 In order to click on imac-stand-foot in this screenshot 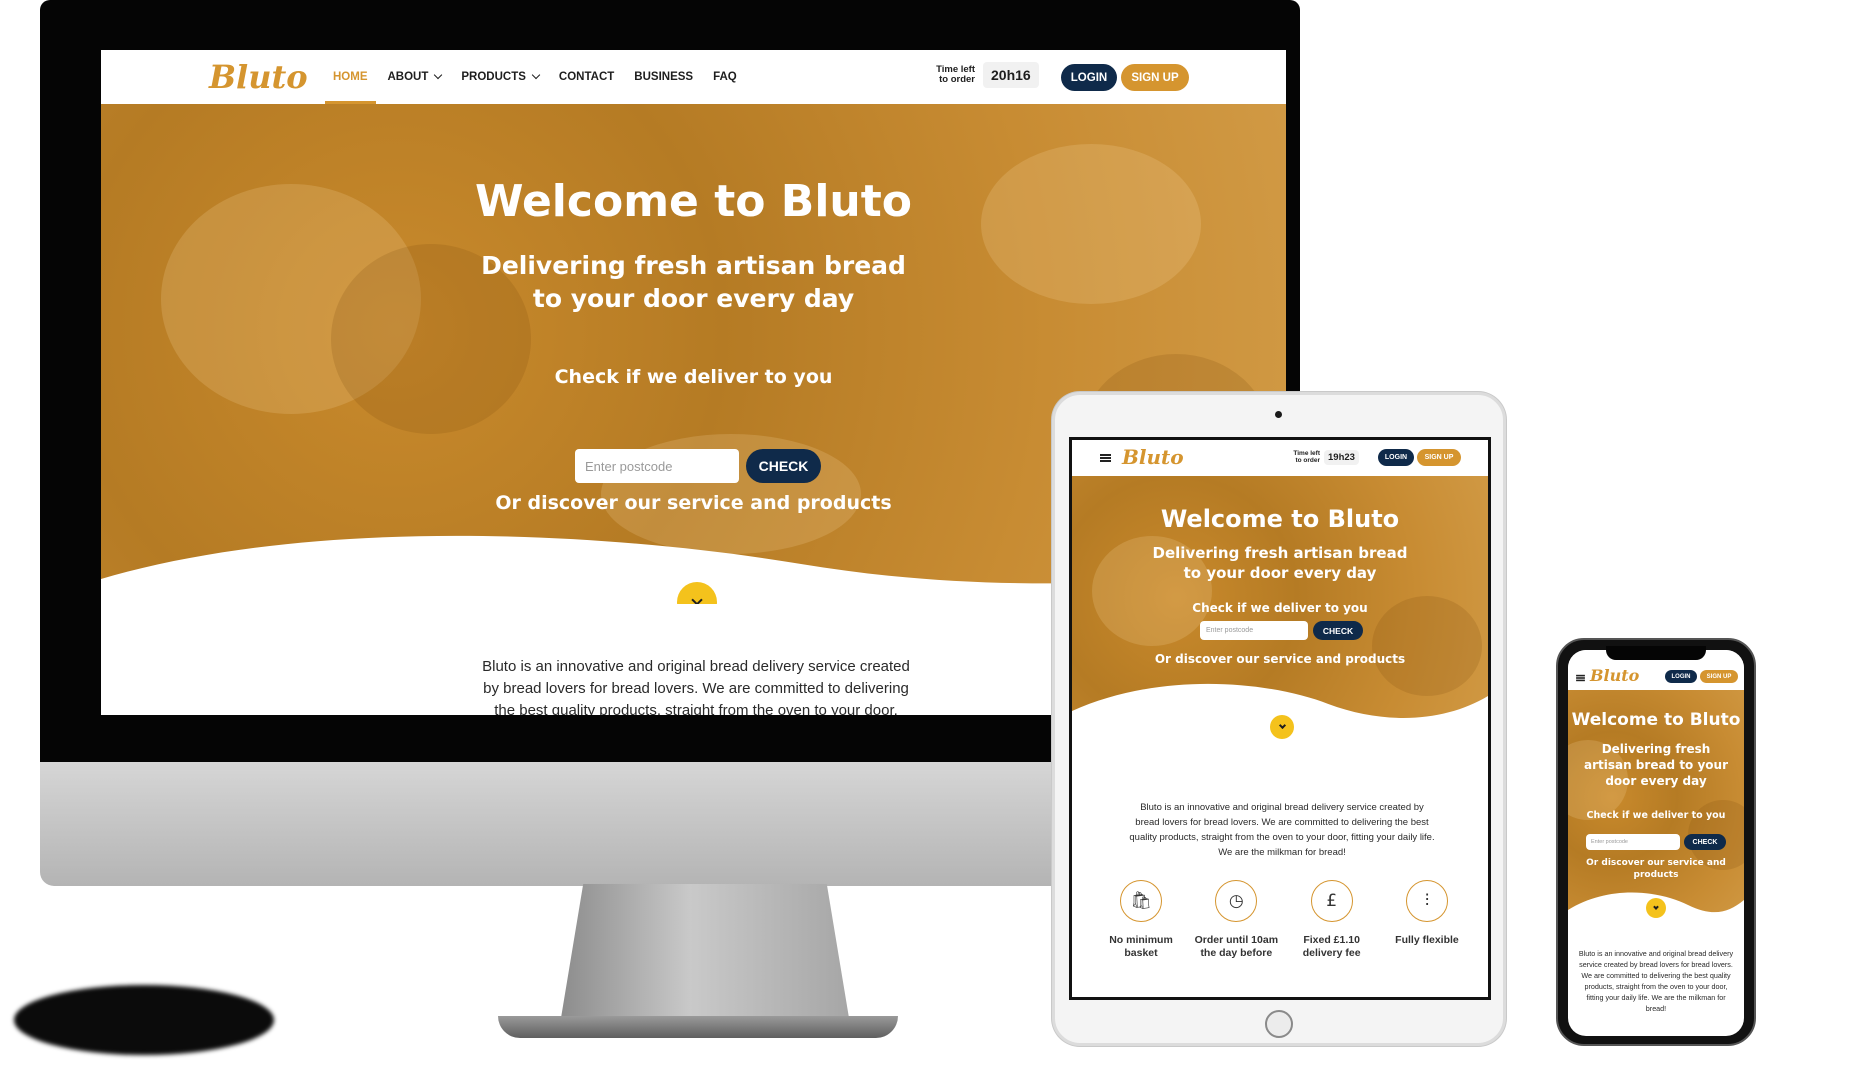, I will do `click(698, 1027)`.